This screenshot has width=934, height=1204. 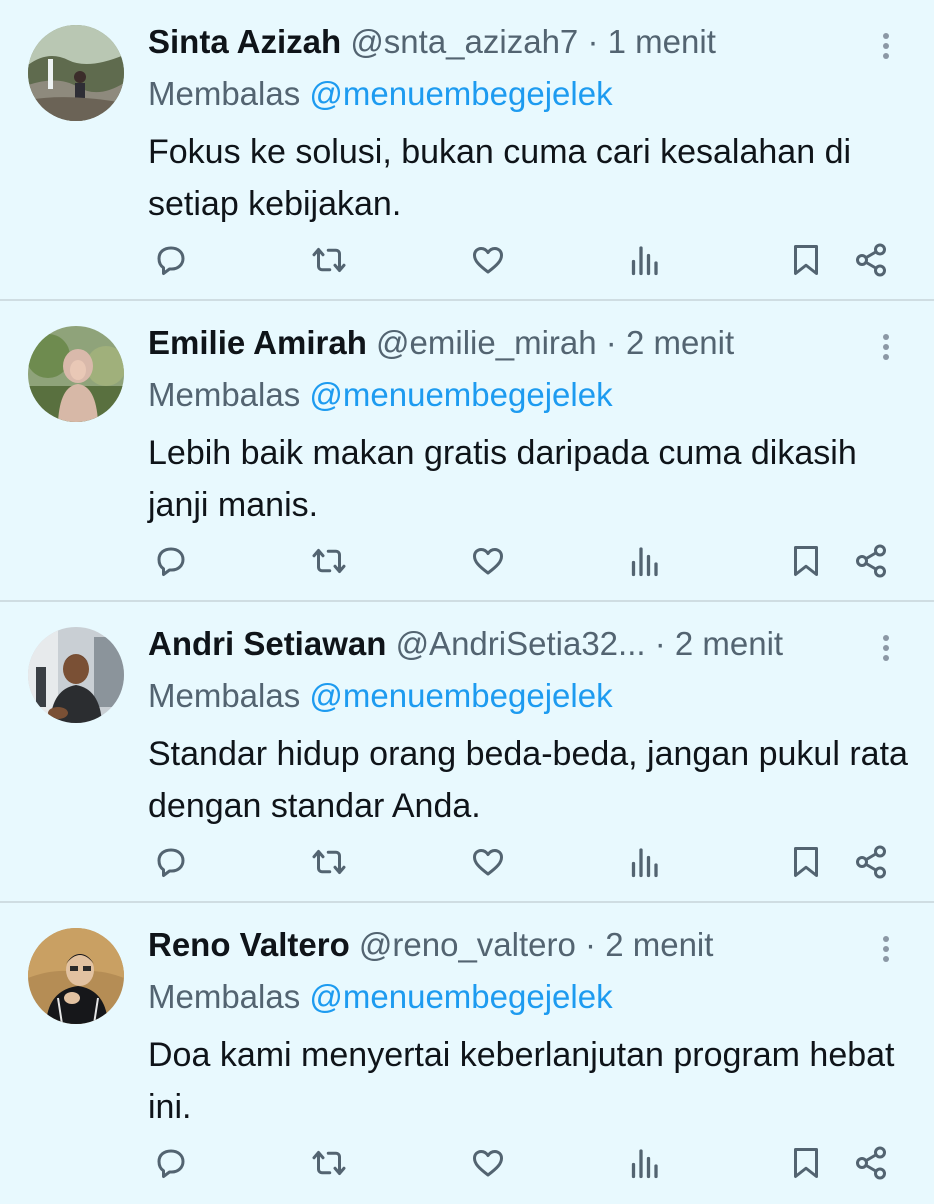 I want to click on display-name: Reno Valtero, so click(x=249, y=944).